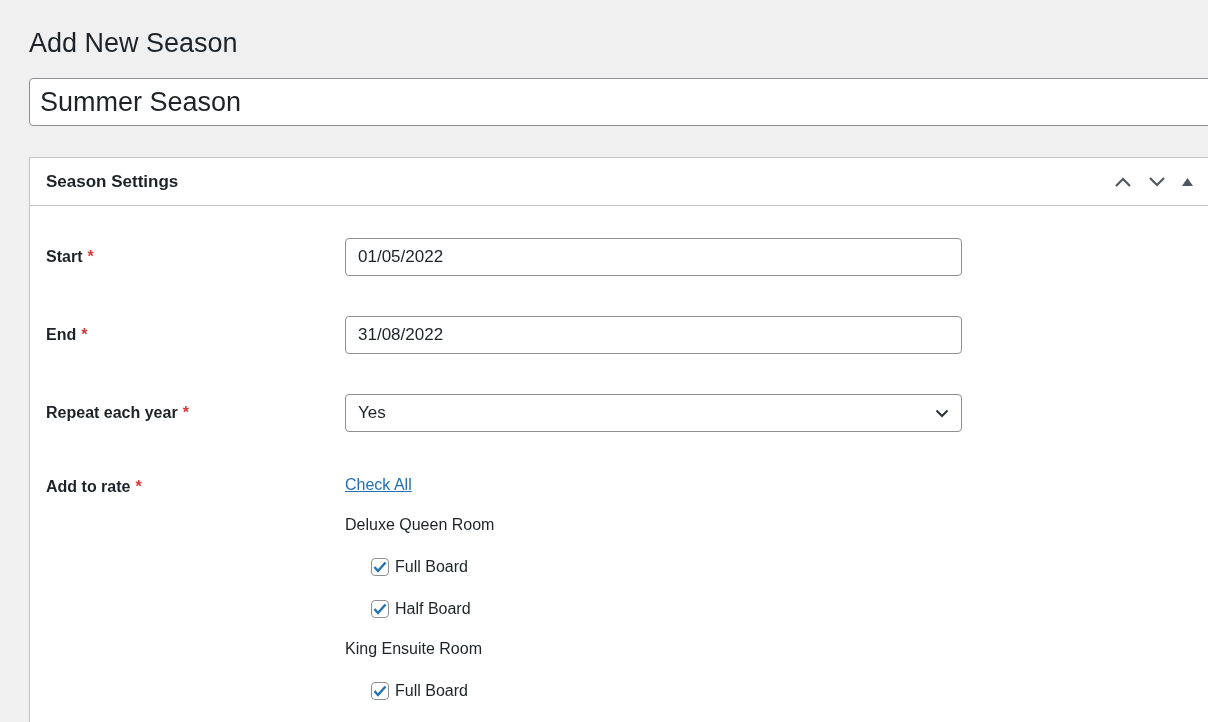 This screenshot has height=722, width=1208. What do you see at coordinates (112, 412) in the screenshot?
I see `field-label: Repeat each year` at bounding box center [112, 412].